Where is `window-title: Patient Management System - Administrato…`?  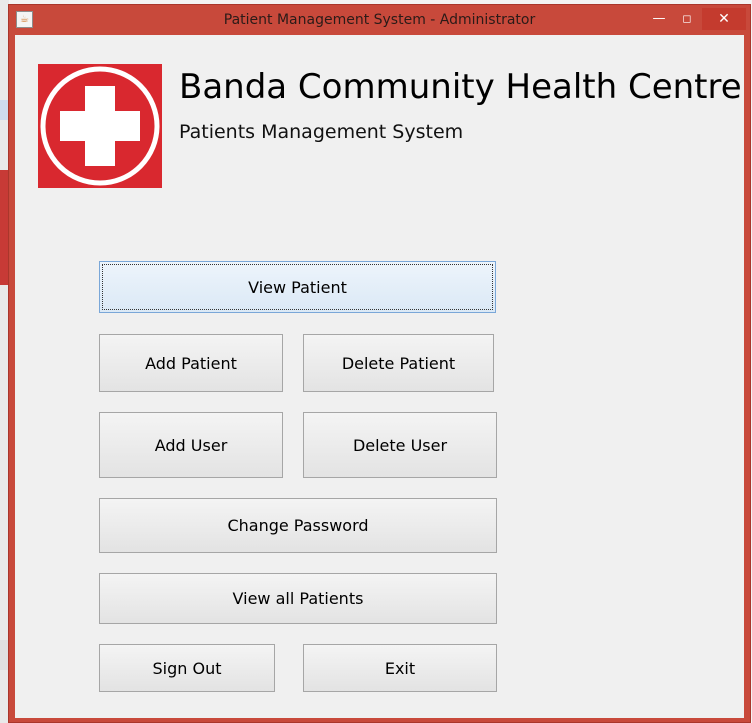 window-title: Patient Management System - Administrato… is located at coordinates (379, 20).